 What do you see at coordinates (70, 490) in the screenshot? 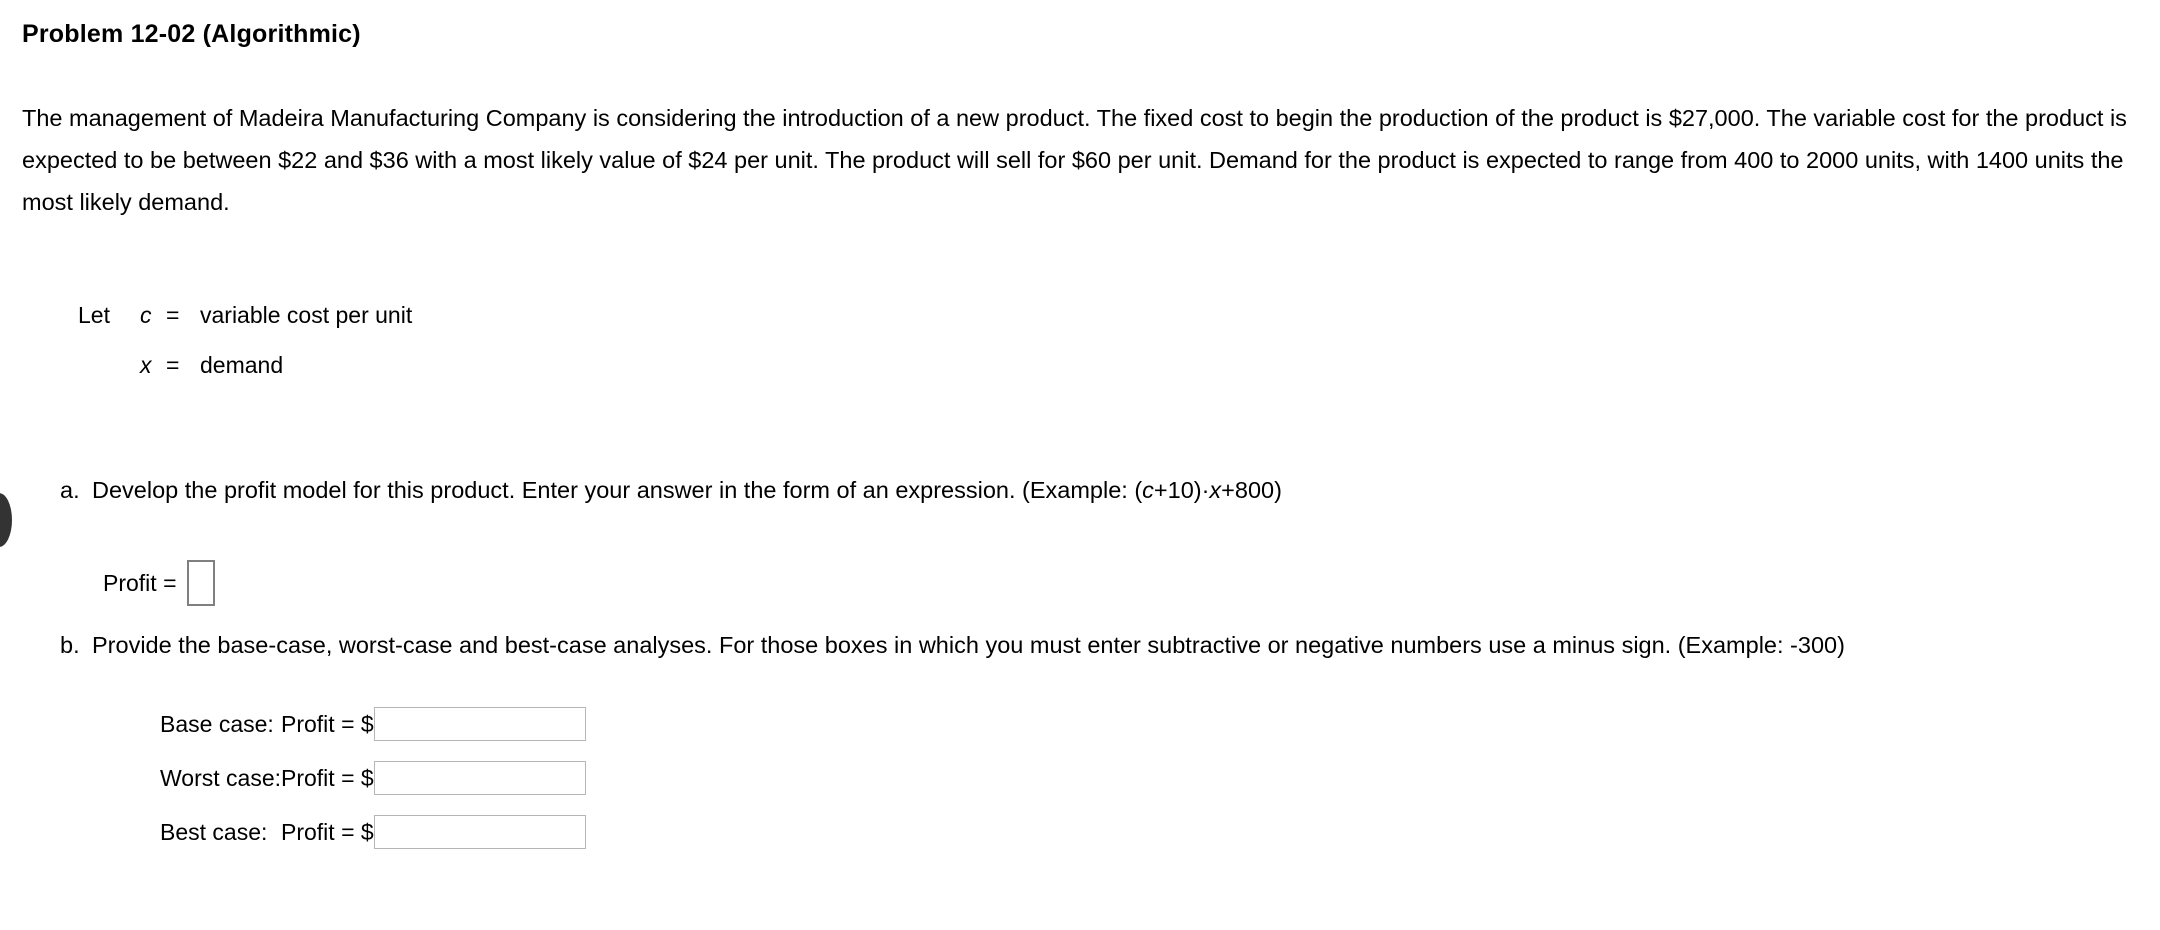
I see `question-a-letter: a.` at bounding box center [70, 490].